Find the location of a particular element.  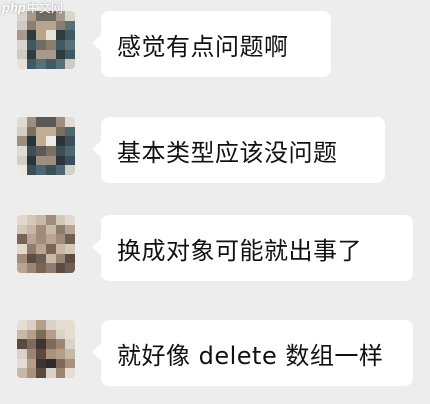

message-bubble: 感觉有点问题啊 is located at coordinates (211, 44).